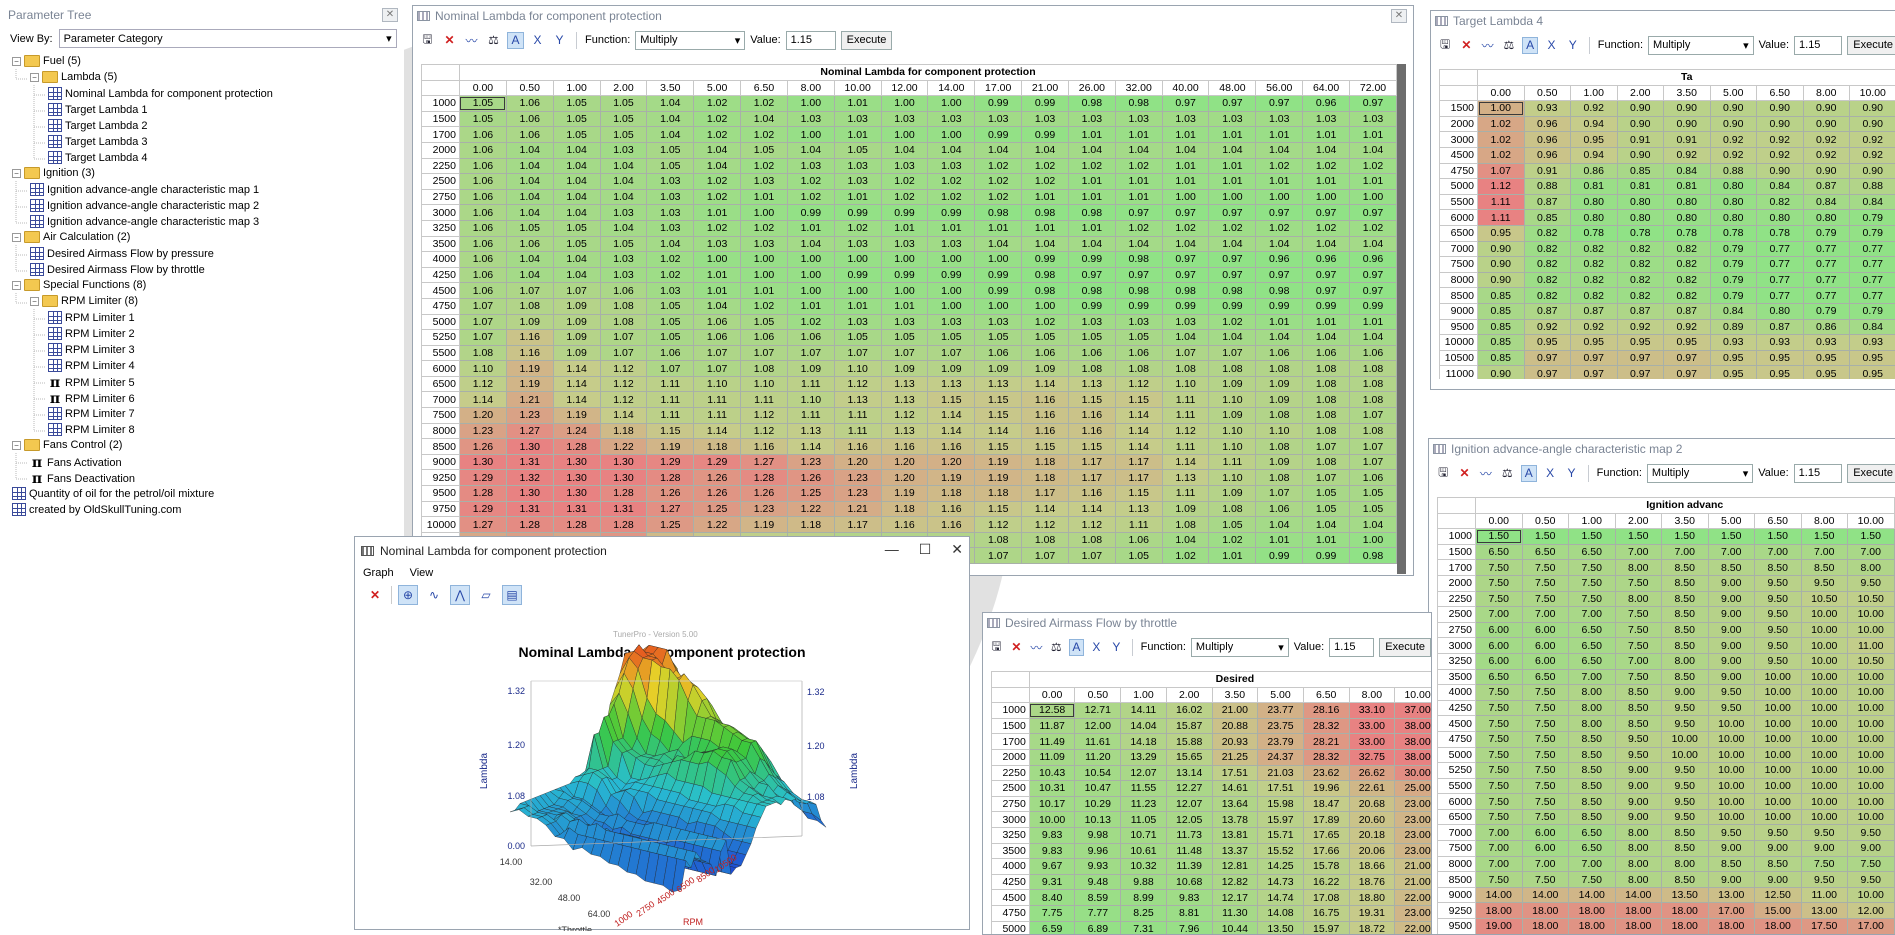  I want to click on table-cell: 18.00, so click(1731, 927).